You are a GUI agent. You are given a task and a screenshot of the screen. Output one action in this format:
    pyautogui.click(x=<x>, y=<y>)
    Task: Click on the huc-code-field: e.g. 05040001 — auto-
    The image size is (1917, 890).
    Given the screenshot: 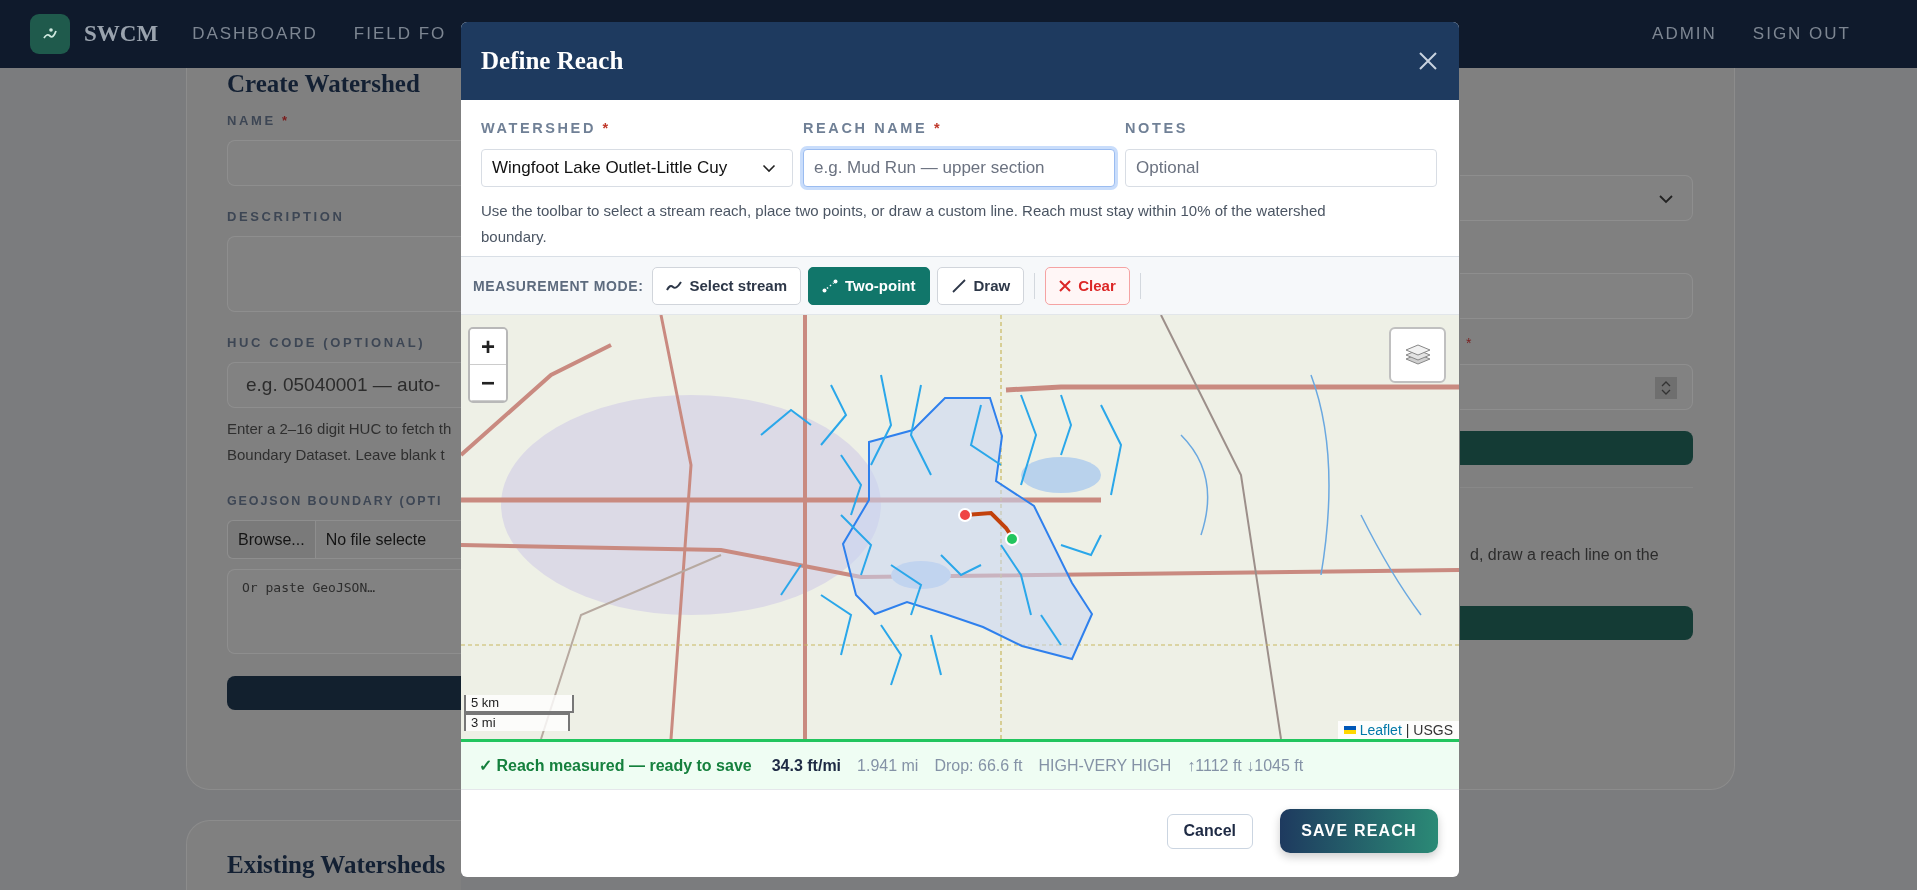 What is the action you would take?
    pyautogui.click(x=344, y=385)
    